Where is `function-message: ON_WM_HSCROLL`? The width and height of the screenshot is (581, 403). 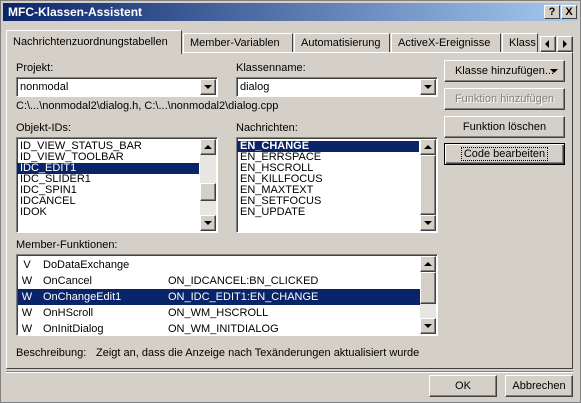 function-message: ON_WM_HSCROLL is located at coordinates (218, 313).